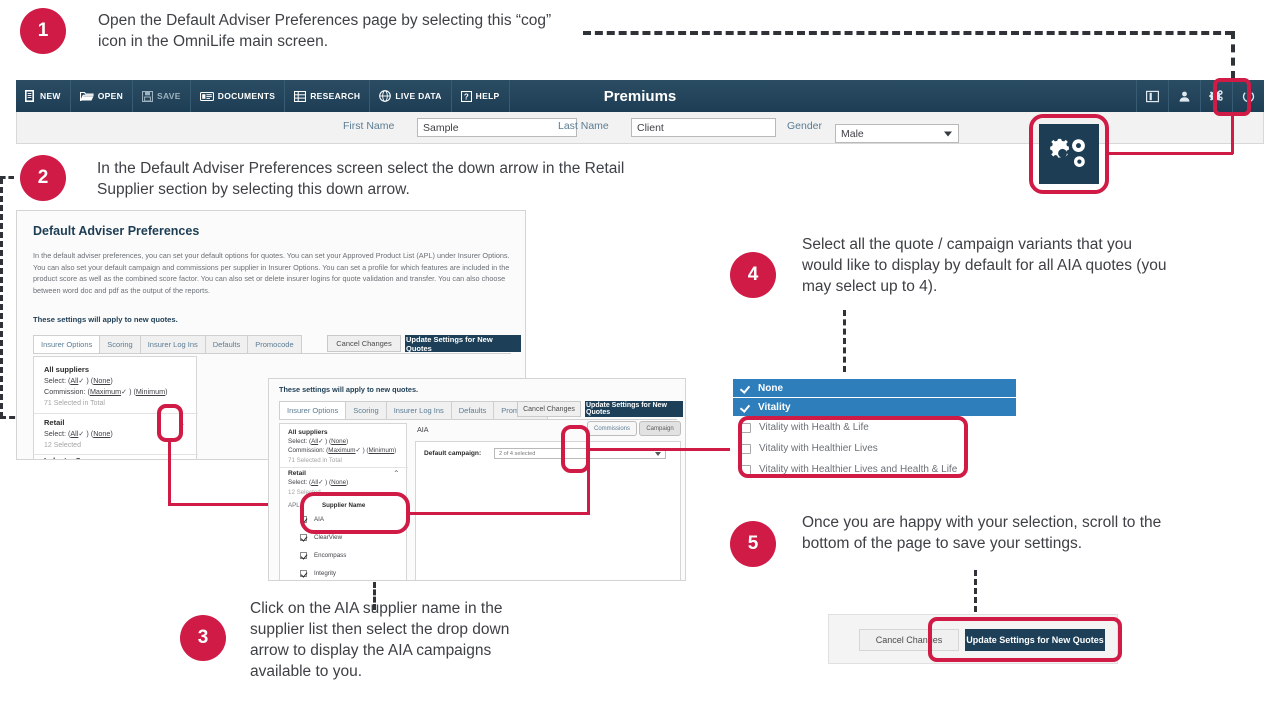  What do you see at coordinates (1152, 96) in the screenshot?
I see `panel-layout-icon` at bounding box center [1152, 96].